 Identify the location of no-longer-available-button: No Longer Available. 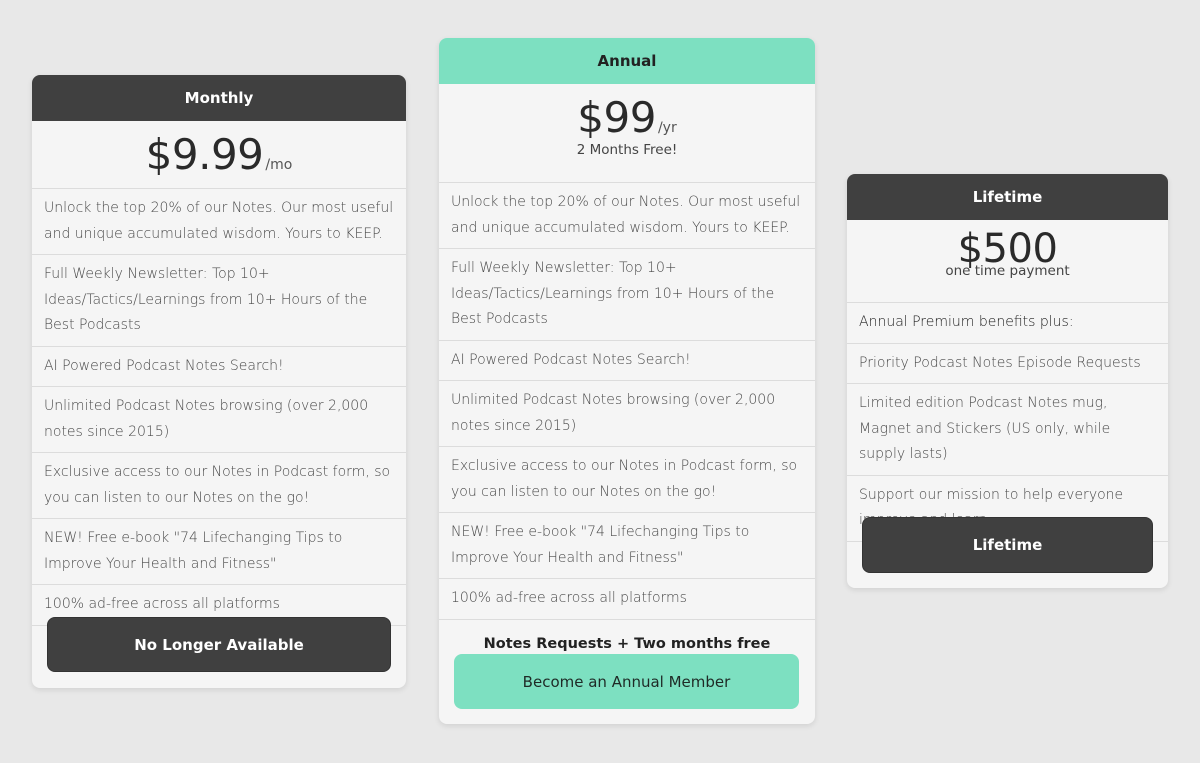
(219, 644).